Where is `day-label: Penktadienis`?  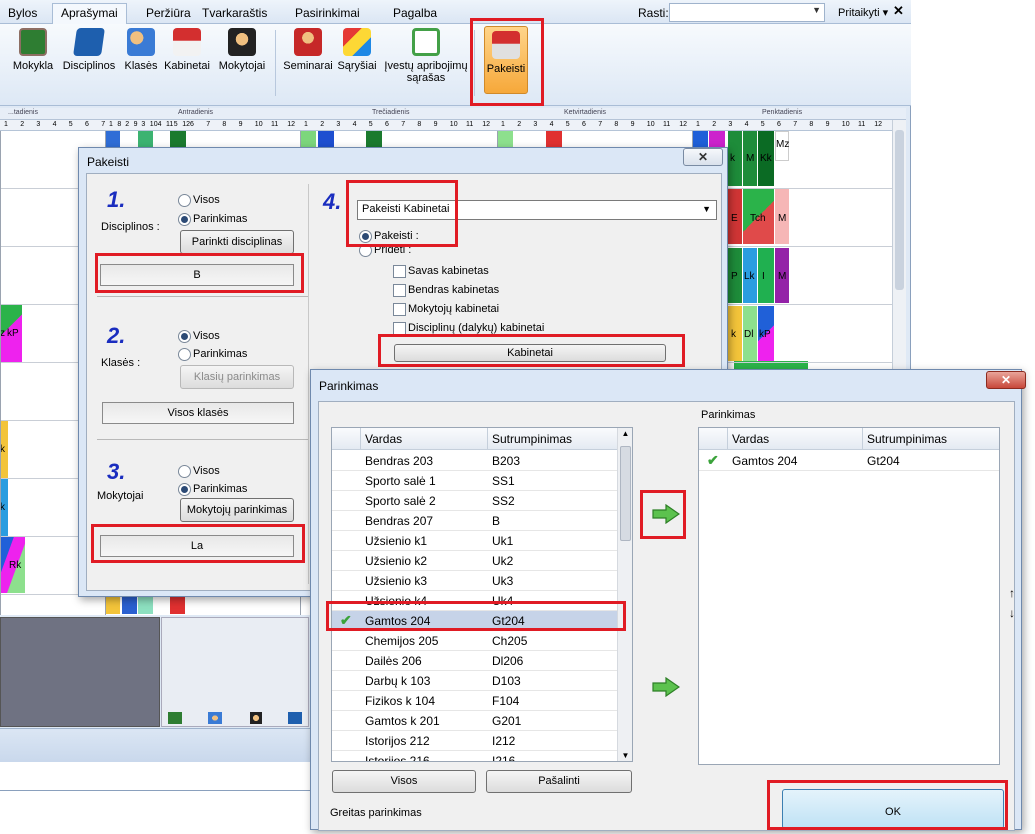
day-label: Penktadienis is located at coordinates (782, 112).